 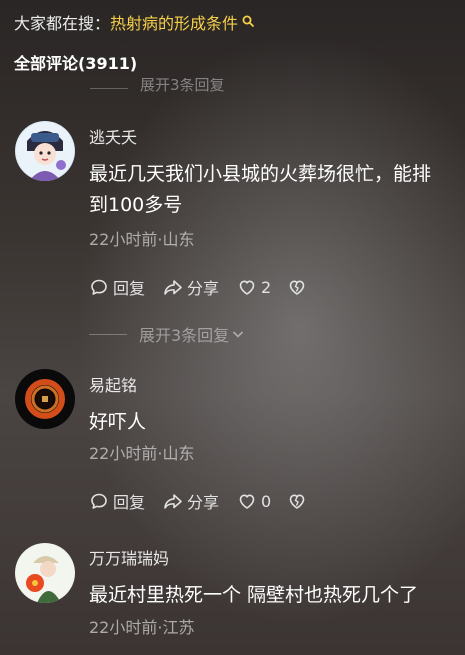 I want to click on like-button: 2, so click(x=254, y=287).